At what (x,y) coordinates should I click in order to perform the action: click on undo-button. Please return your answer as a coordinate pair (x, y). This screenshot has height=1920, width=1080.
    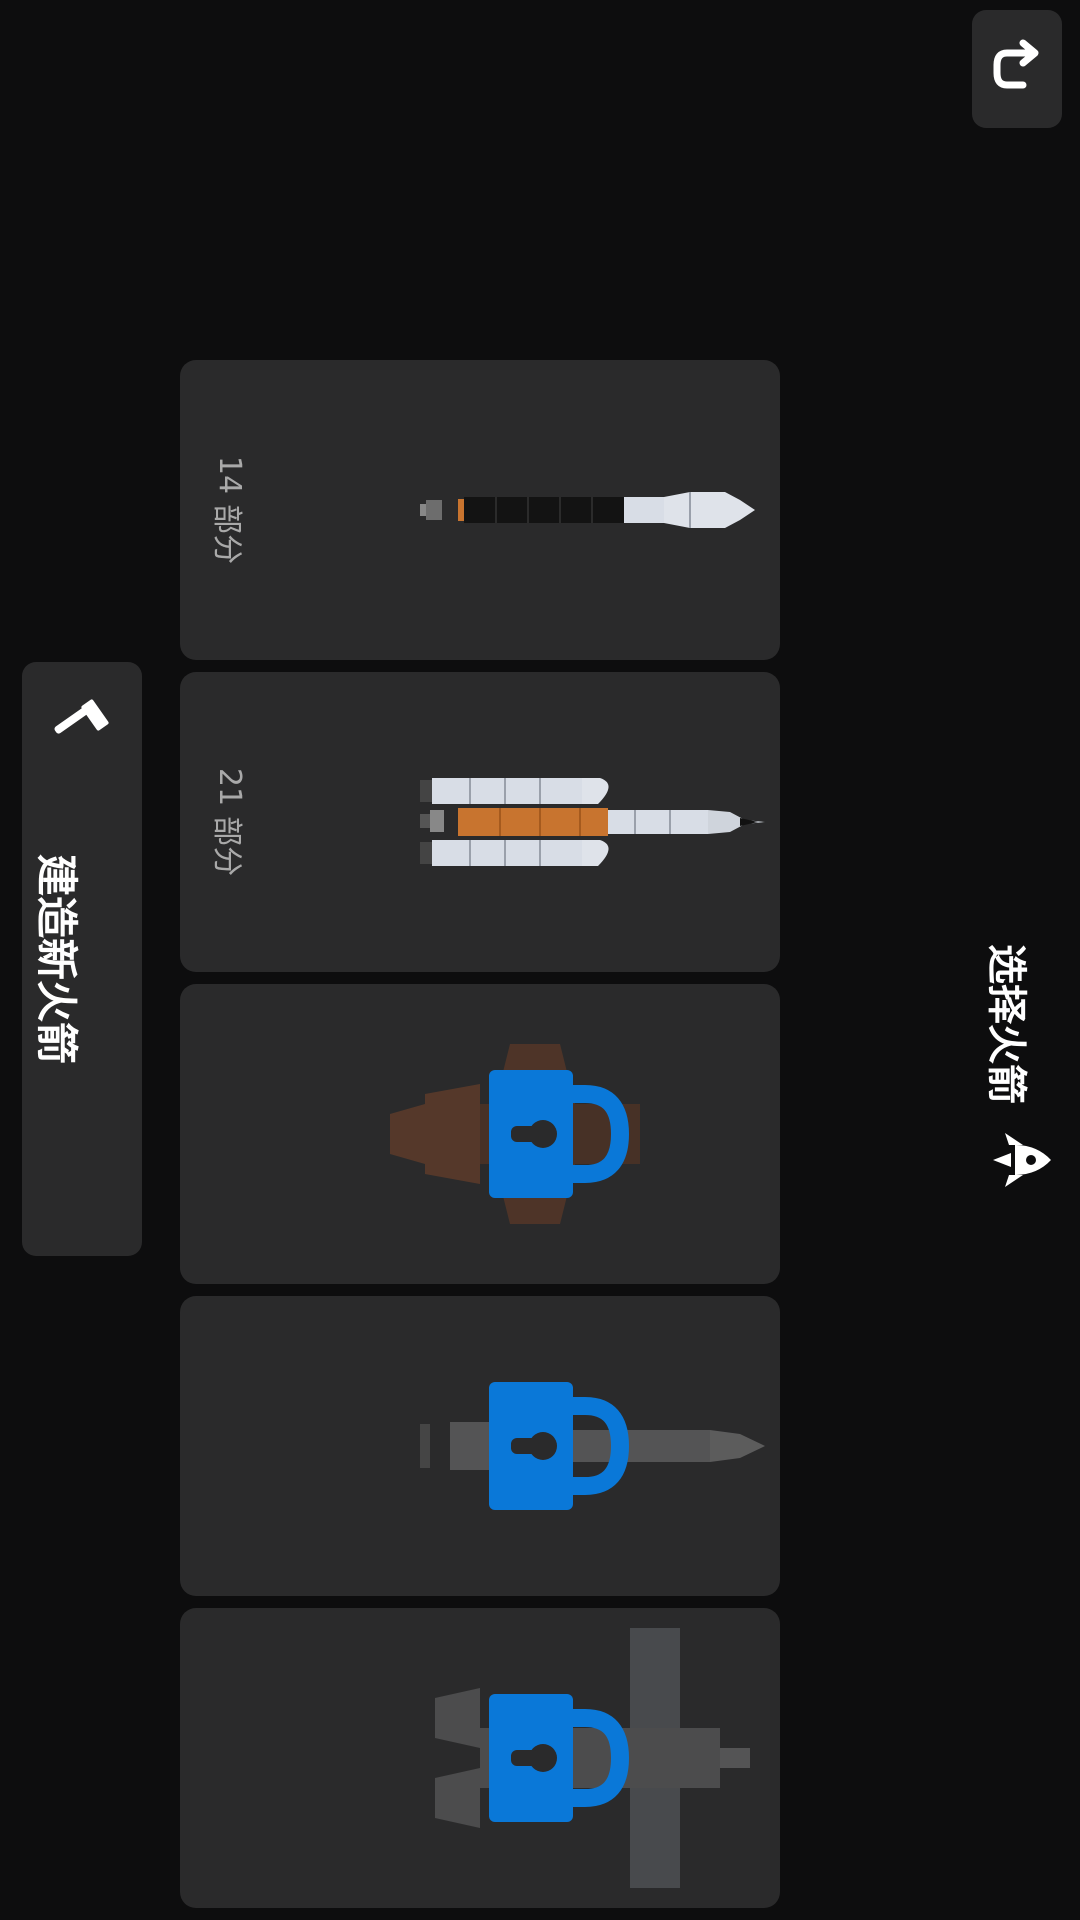
    Looking at the image, I should click on (1017, 69).